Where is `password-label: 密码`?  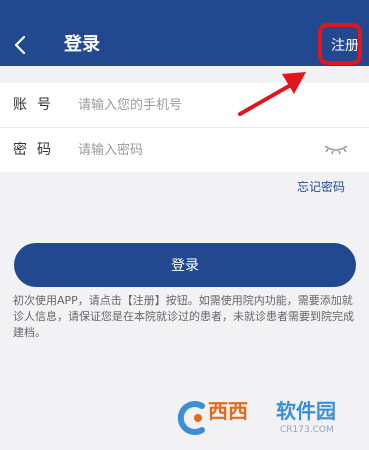 password-label: 密码 is located at coordinates (37, 150).